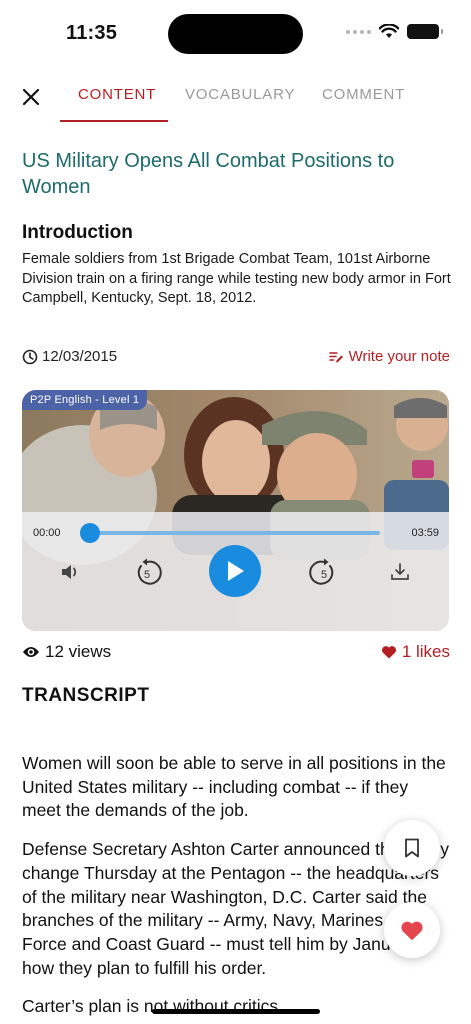  What do you see at coordinates (425, 31) in the screenshot?
I see `battery-icon` at bounding box center [425, 31].